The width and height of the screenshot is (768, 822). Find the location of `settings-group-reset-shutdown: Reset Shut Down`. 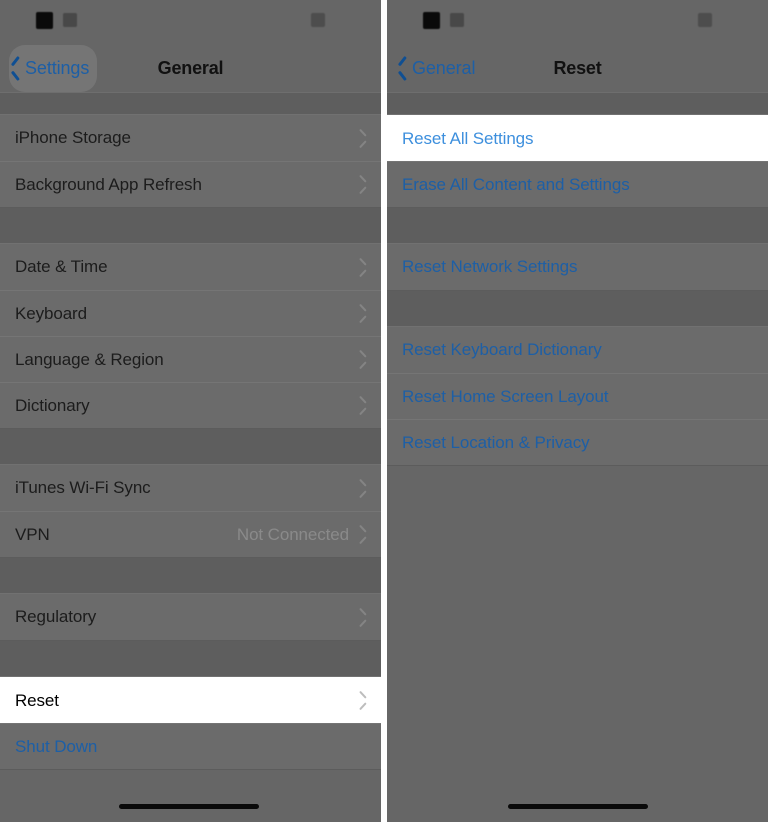

settings-group-reset-shutdown: Reset Shut Down is located at coordinates (190, 723).